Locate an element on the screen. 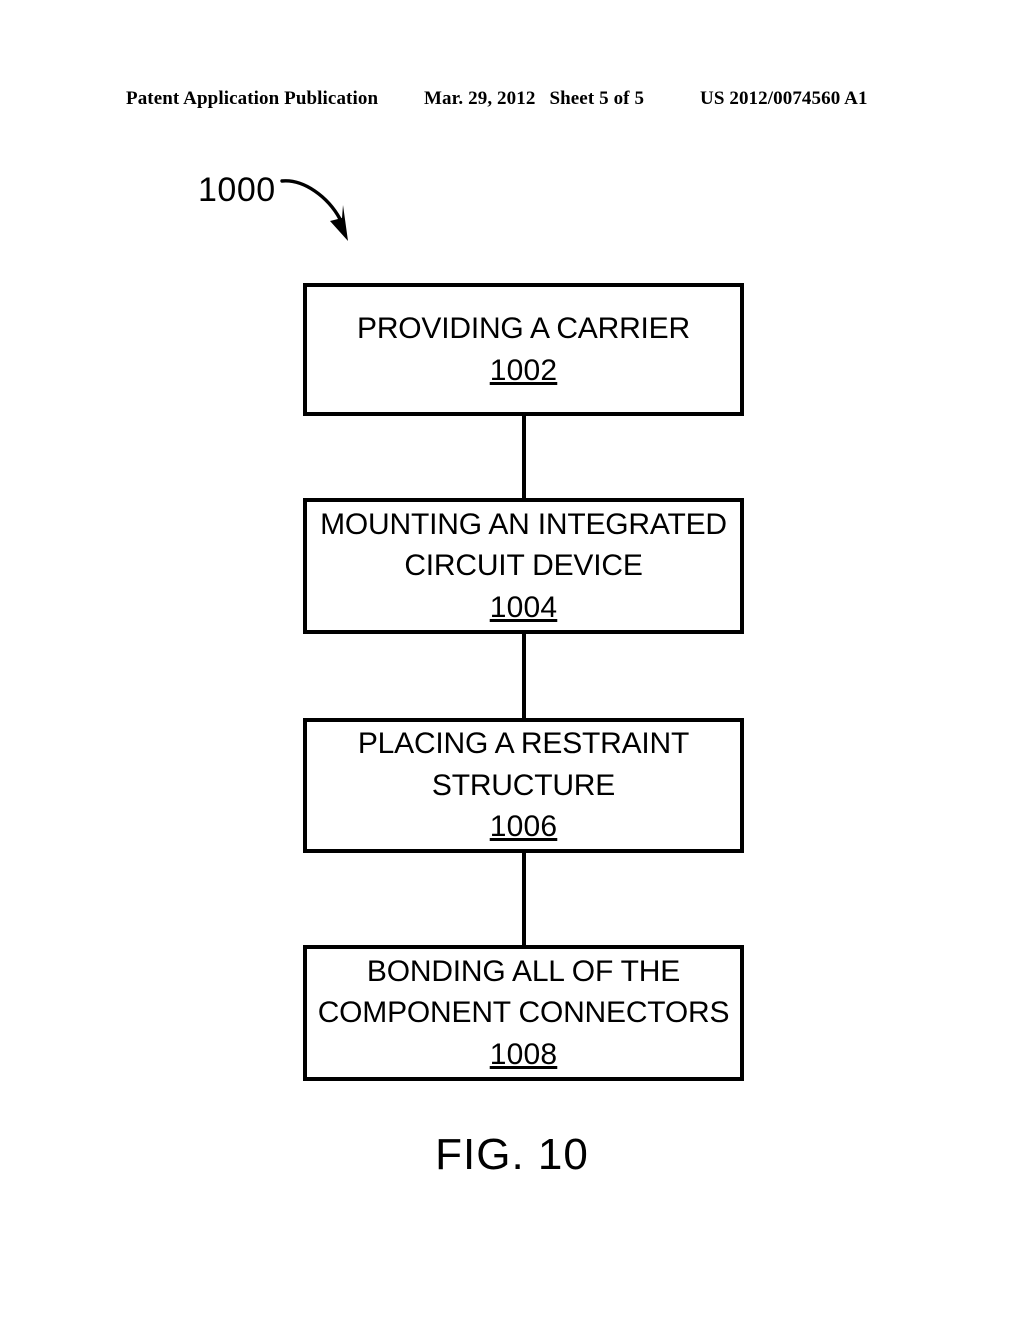  step-number: 1002 is located at coordinates (523, 370).